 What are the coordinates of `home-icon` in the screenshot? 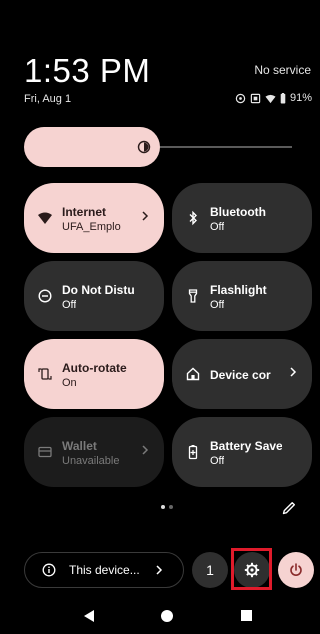 It's located at (193, 374).